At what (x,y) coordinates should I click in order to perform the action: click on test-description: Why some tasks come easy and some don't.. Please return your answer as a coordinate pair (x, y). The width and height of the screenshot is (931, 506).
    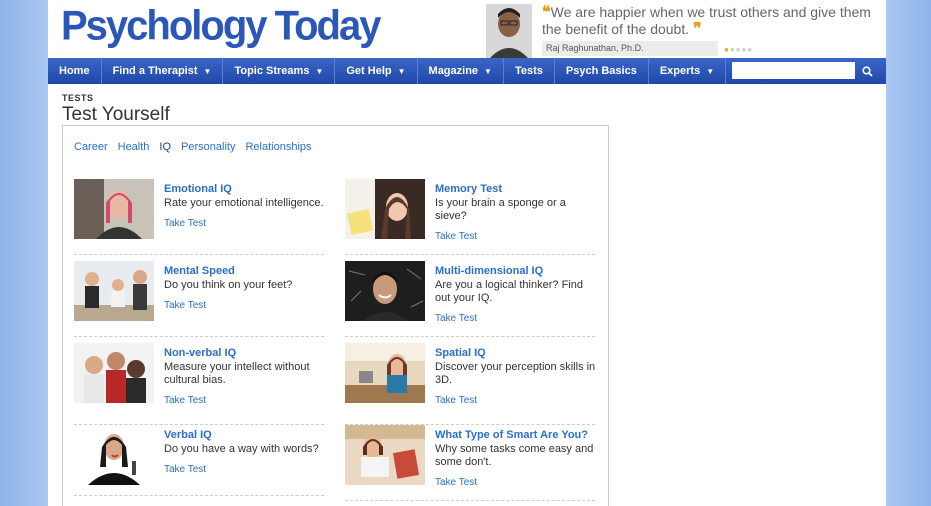
    Looking at the image, I should click on (514, 455).